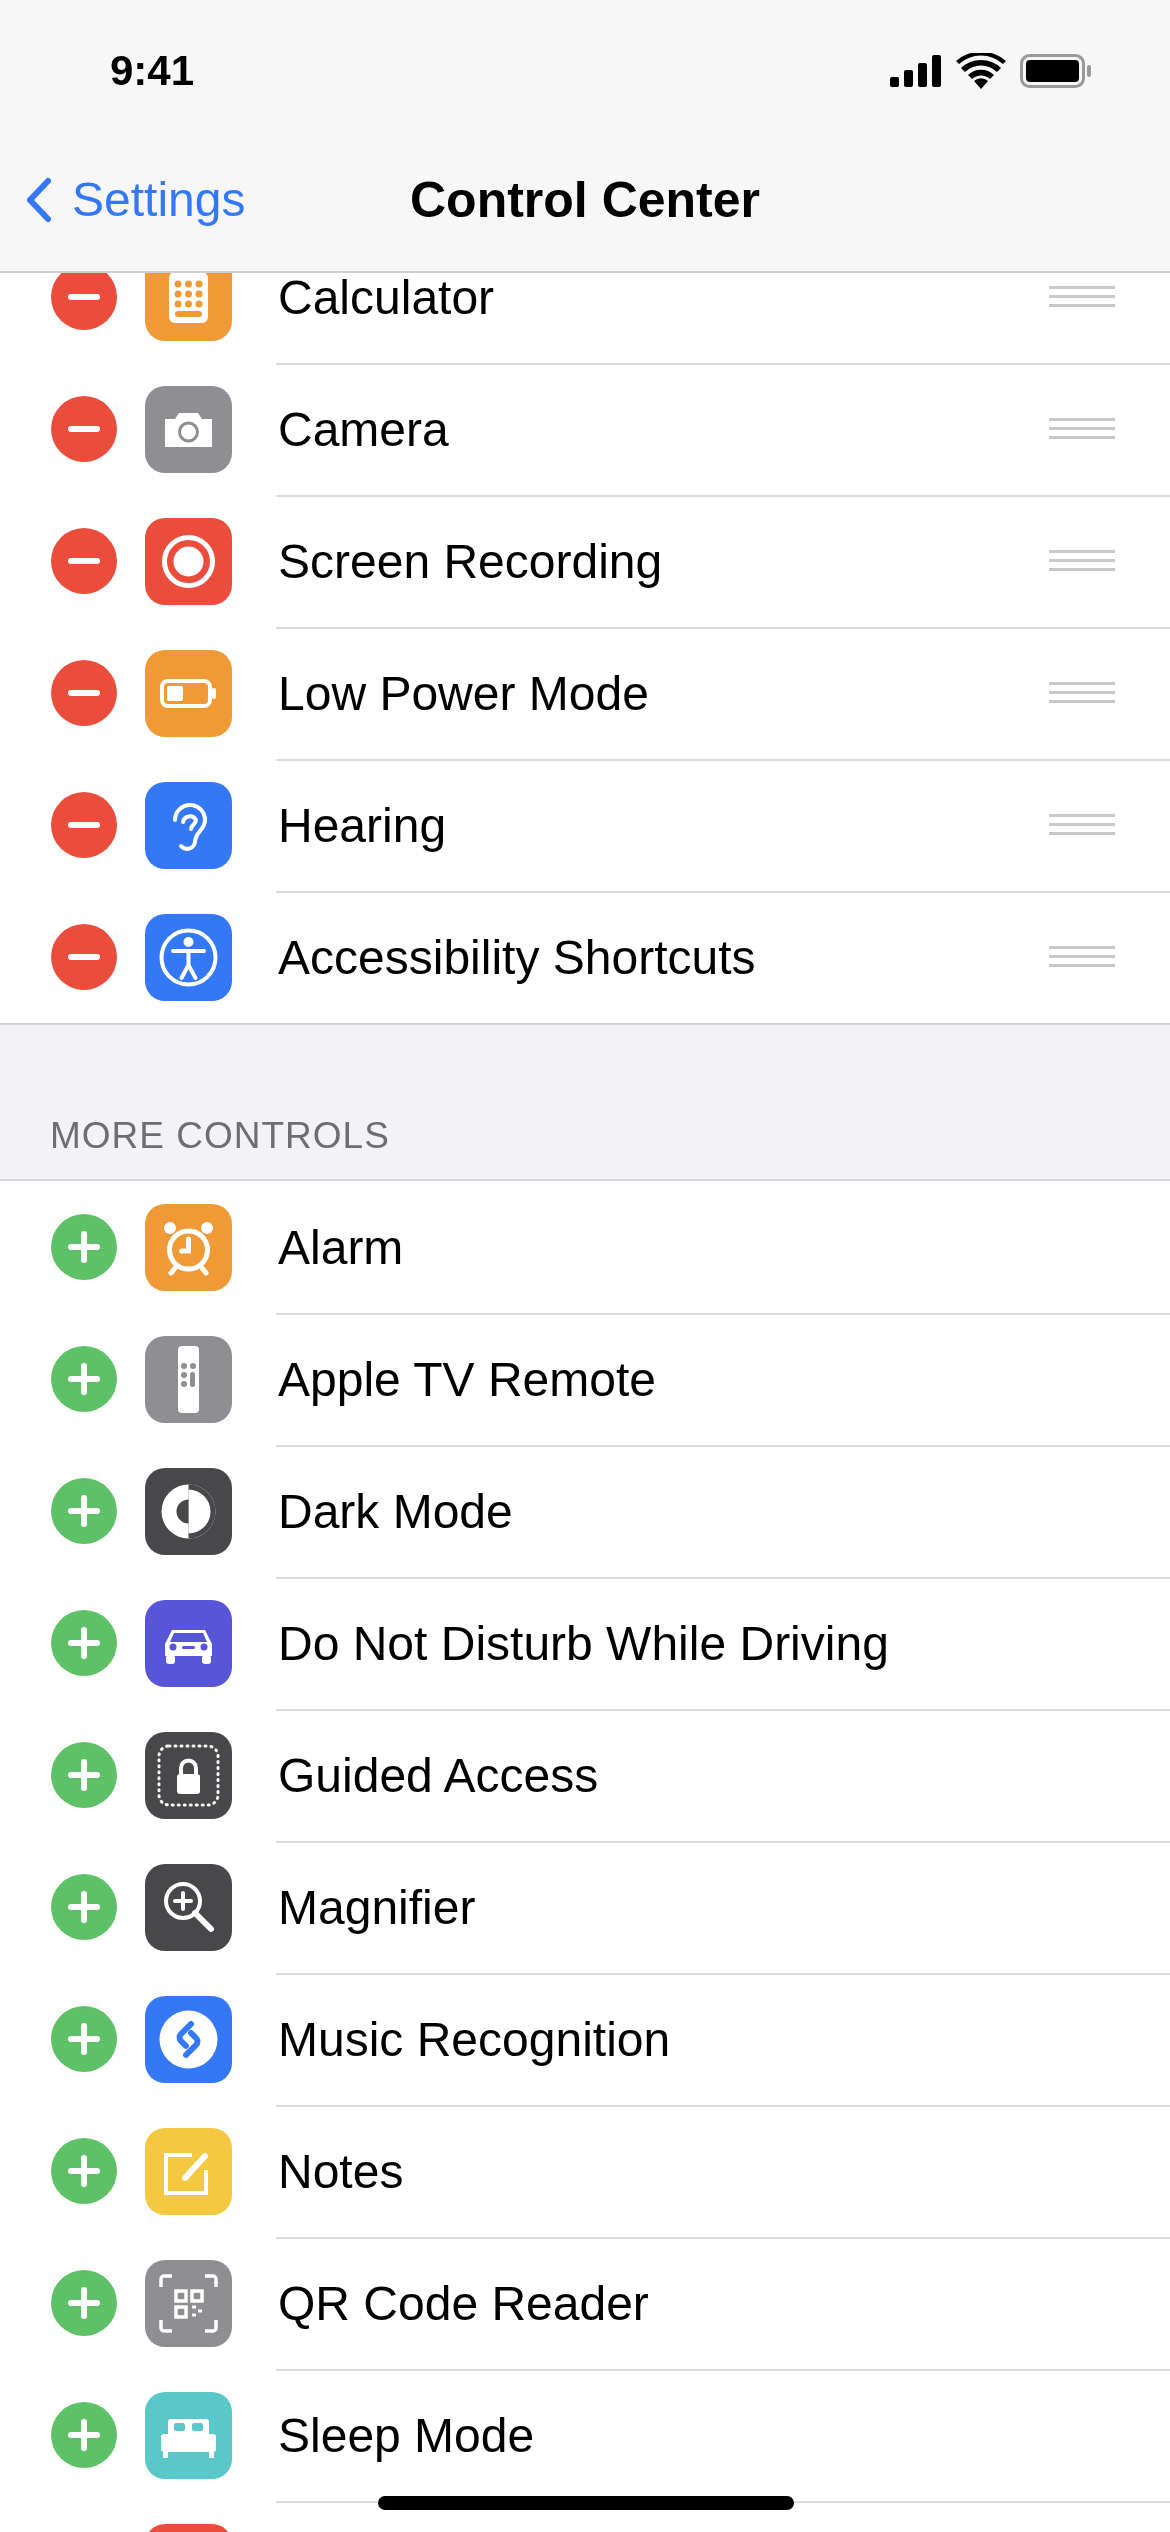 The image size is (1170, 2532). What do you see at coordinates (407, 2435) in the screenshot?
I see `control-label: Sleep Mode` at bounding box center [407, 2435].